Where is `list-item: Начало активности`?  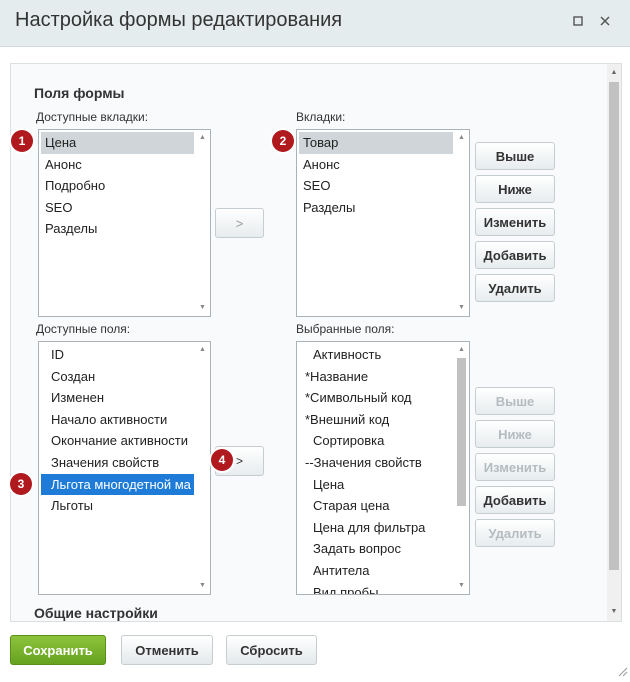
list-item: Начало активности is located at coordinates (117, 420).